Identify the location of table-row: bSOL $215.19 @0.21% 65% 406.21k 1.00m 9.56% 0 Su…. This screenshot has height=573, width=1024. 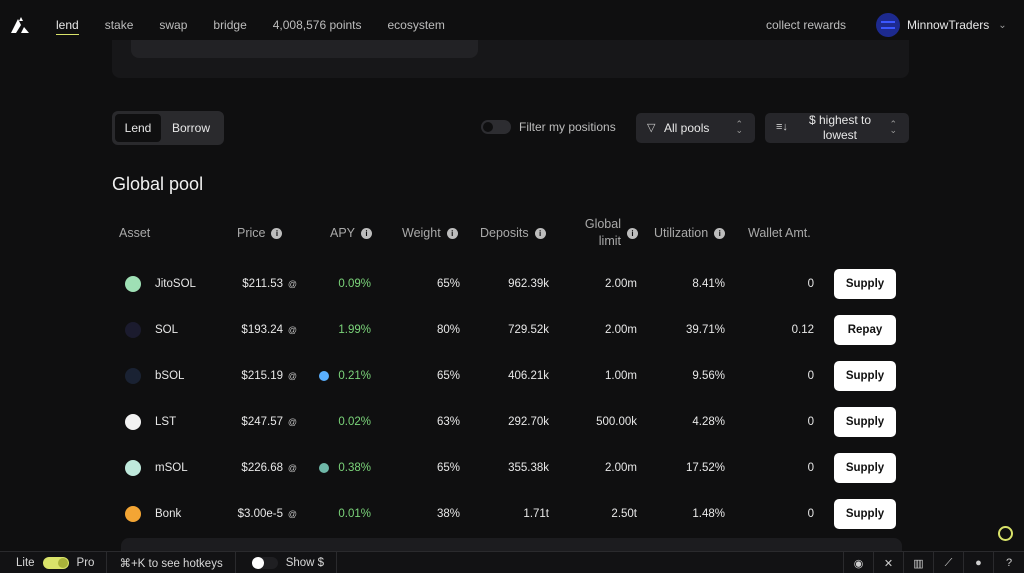
(510, 376).